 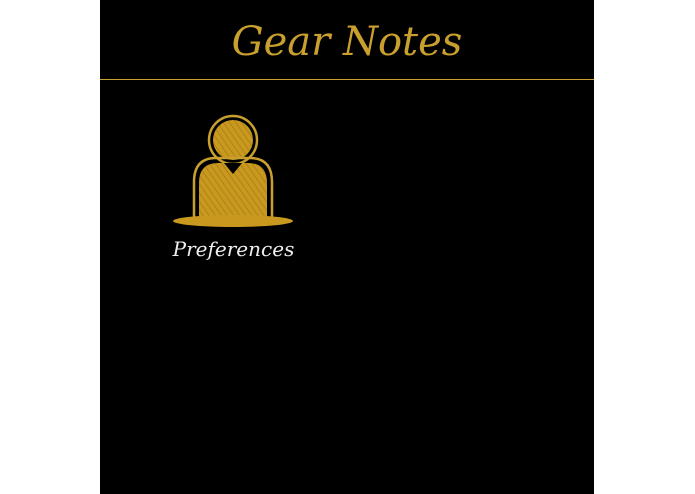 I want to click on preferences-label: Preferences, so click(x=233, y=249).